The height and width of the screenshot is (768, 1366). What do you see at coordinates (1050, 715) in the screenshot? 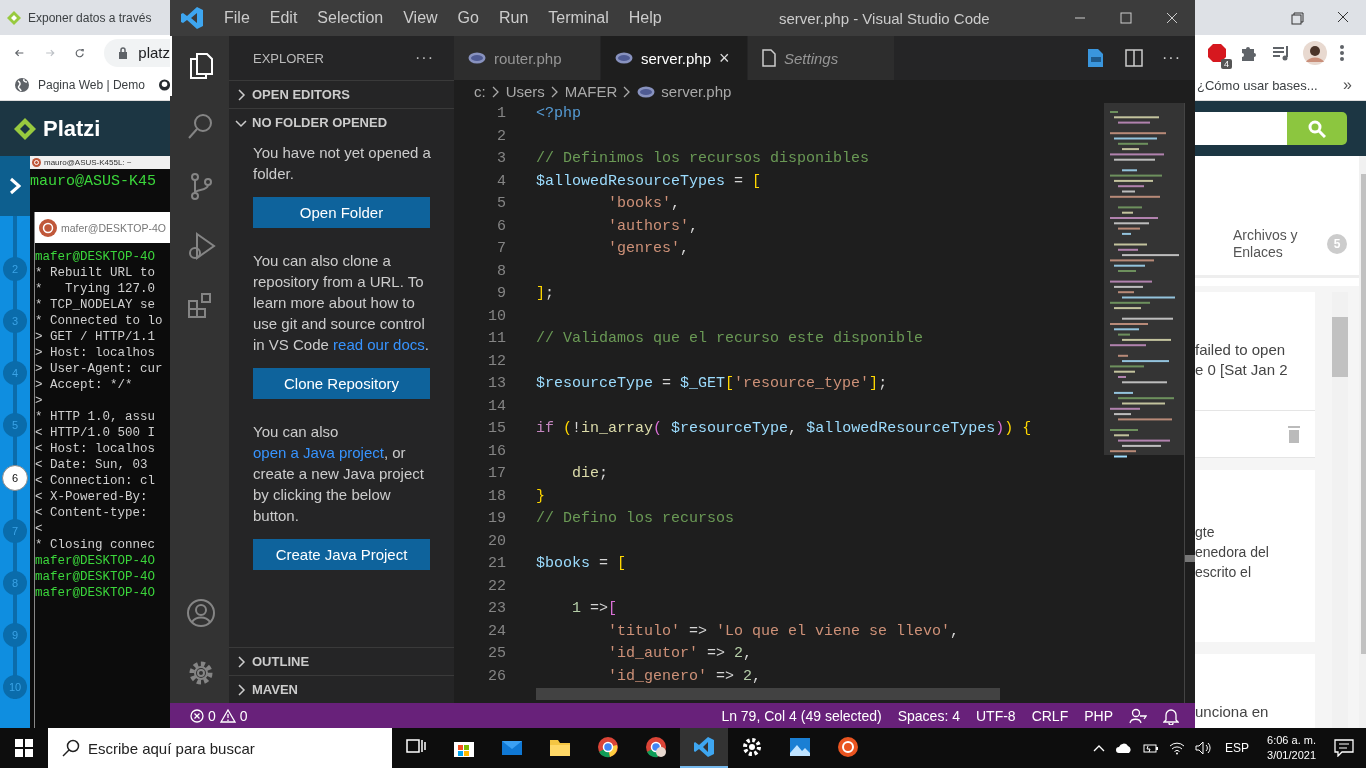
I see `status-item: CRLF` at bounding box center [1050, 715].